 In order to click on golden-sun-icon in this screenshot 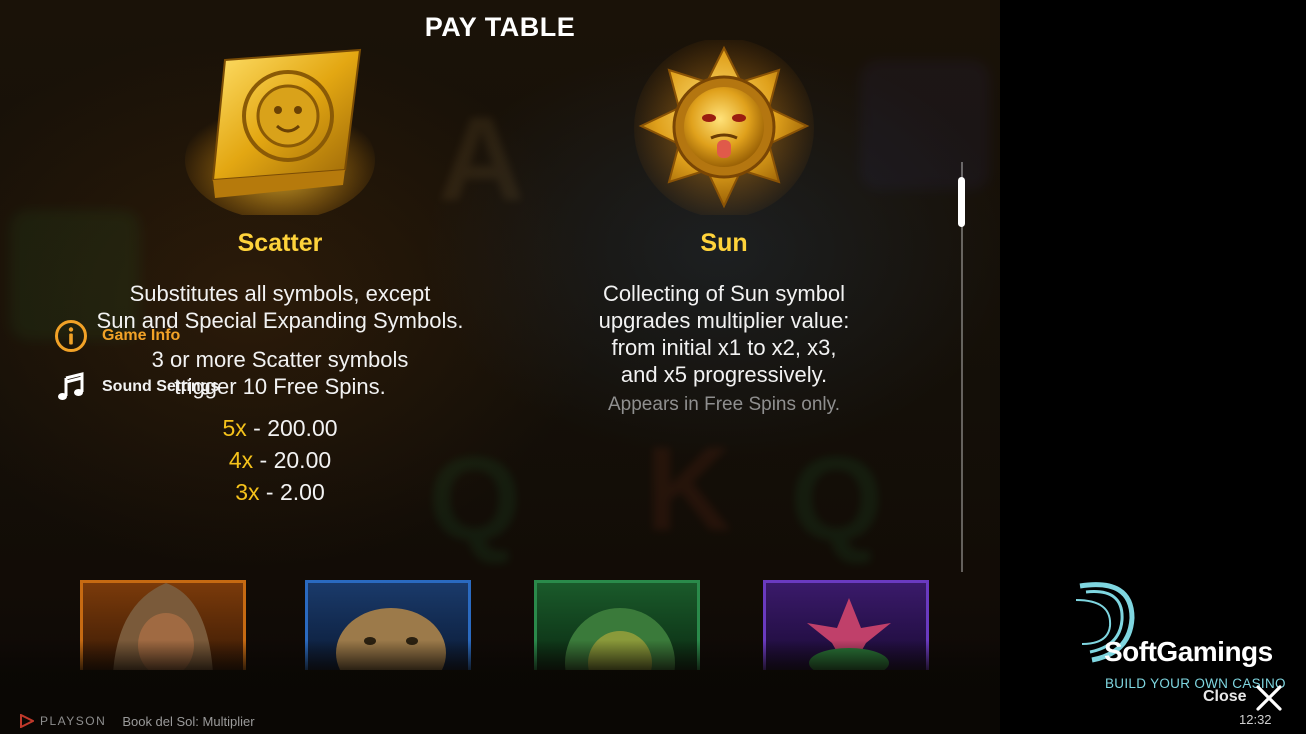, I will do `click(724, 128)`.